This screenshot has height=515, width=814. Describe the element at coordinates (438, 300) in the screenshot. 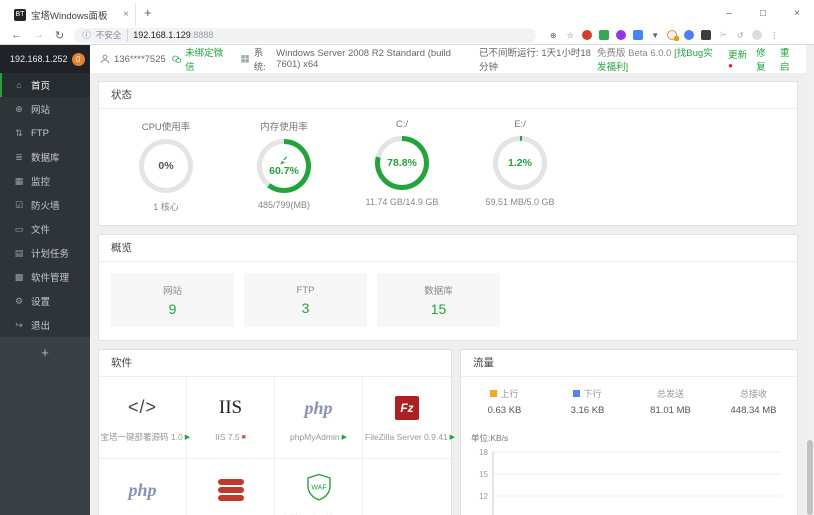

I see `overview-box-数据库: 数据库 15` at that location.